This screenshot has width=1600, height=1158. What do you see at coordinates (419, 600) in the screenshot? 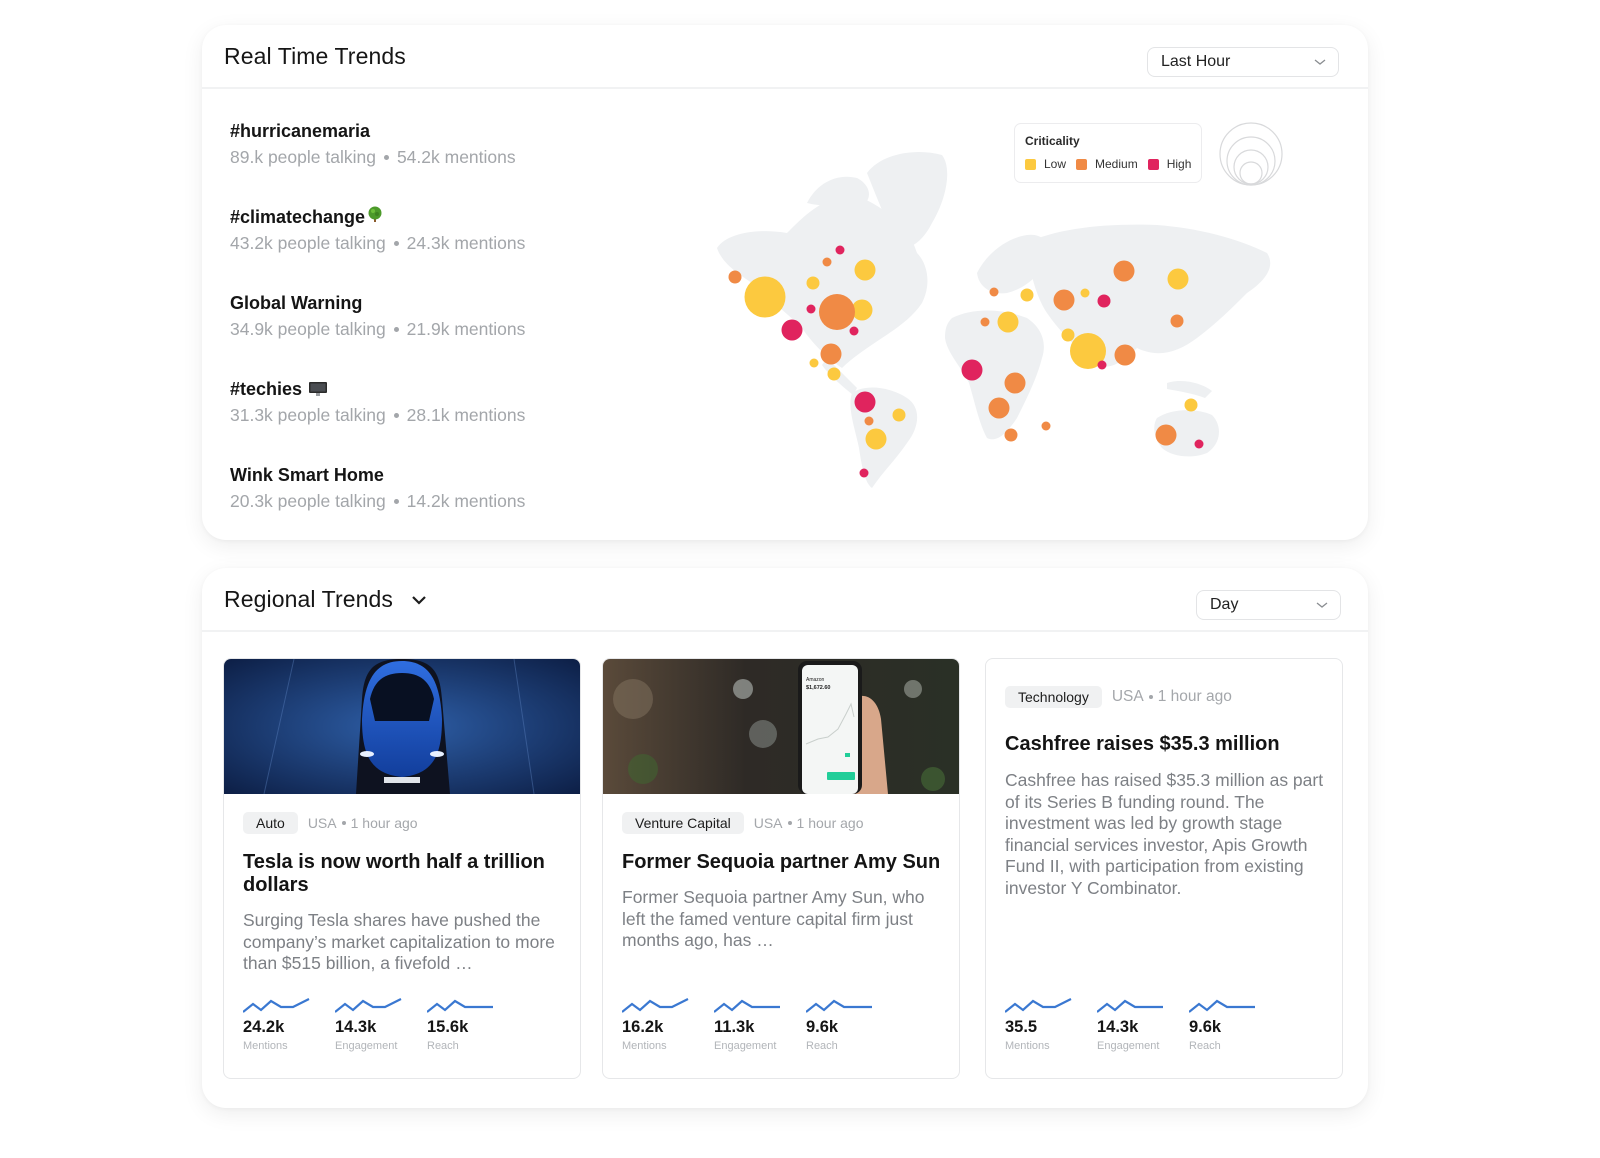
I see `chevron-down-icon` at bounding box center [419, 600].